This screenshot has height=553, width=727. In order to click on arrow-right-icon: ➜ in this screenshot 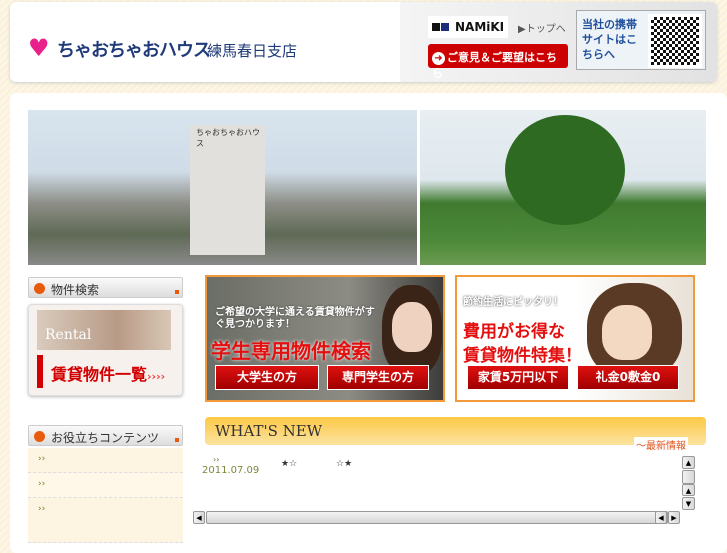, I will do `click(438, 58)`.